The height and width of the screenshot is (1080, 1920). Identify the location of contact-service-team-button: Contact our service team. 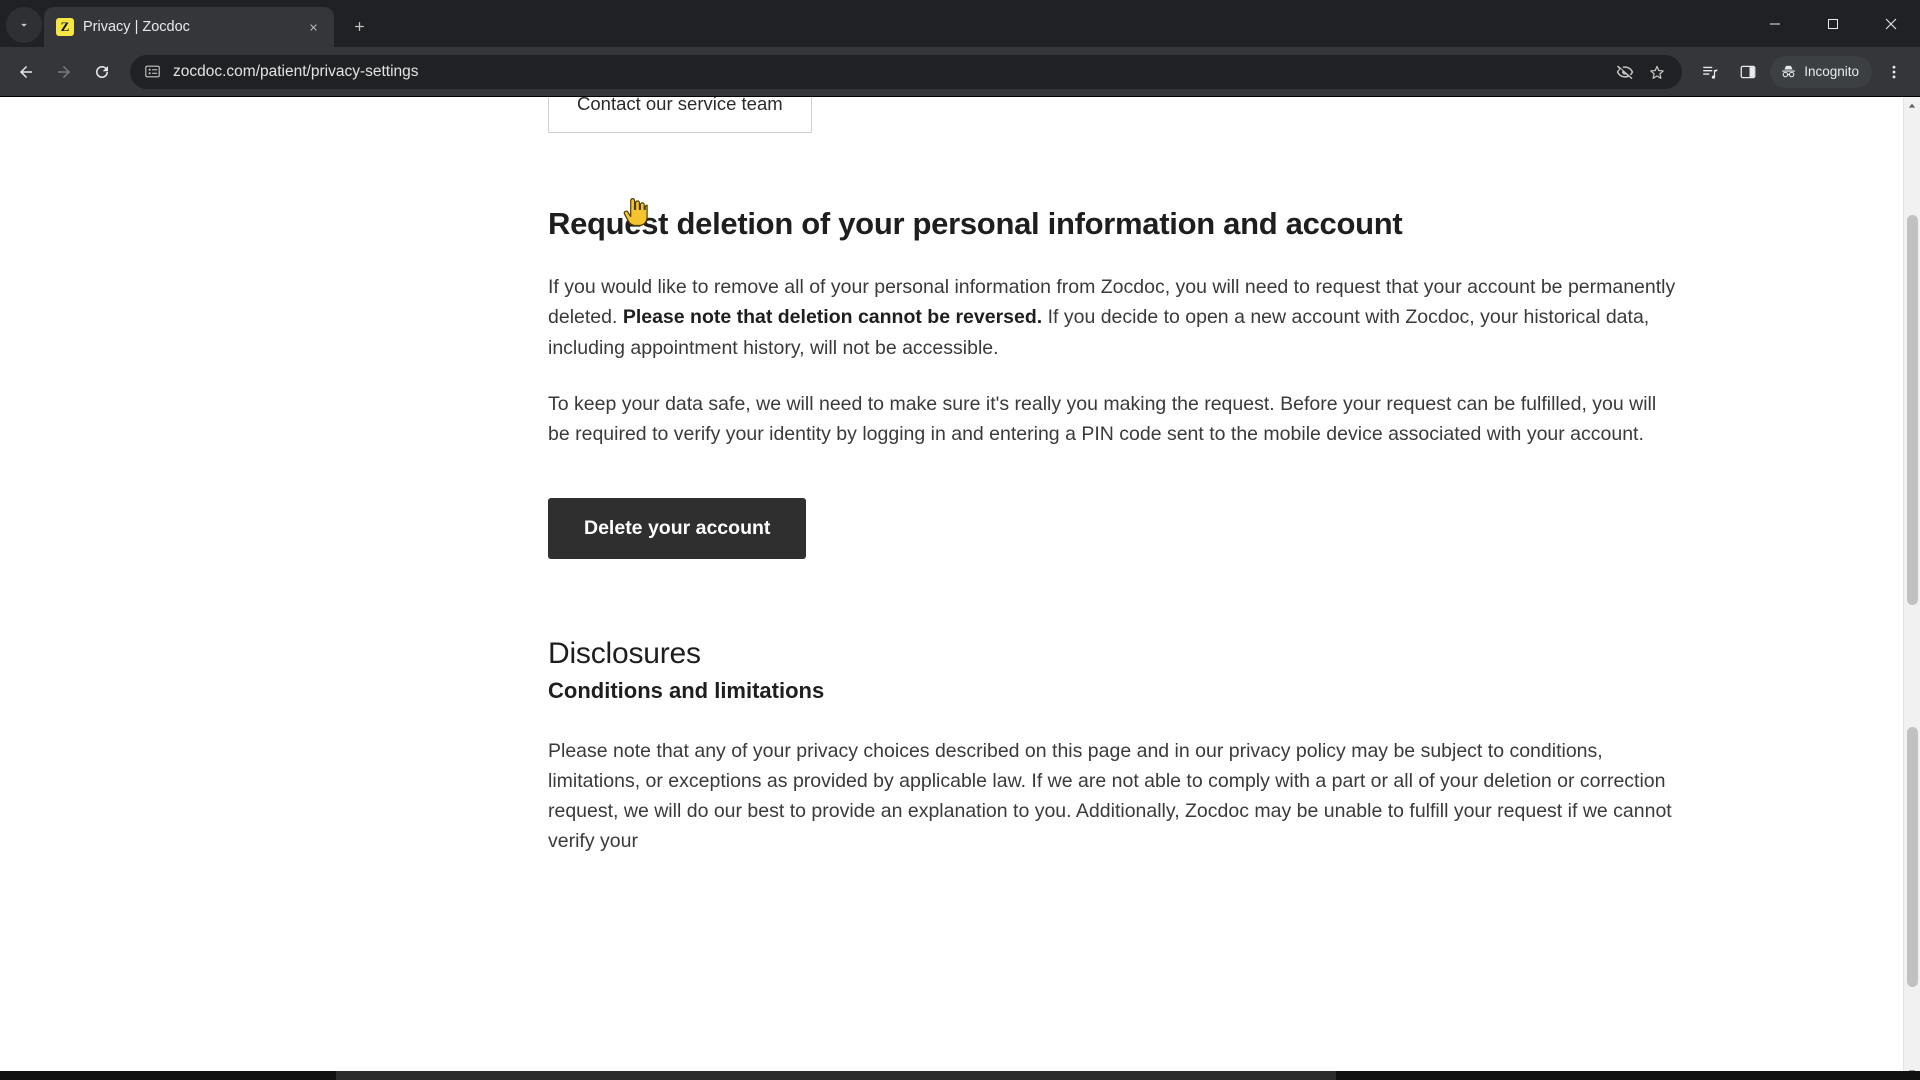
(680, 115).